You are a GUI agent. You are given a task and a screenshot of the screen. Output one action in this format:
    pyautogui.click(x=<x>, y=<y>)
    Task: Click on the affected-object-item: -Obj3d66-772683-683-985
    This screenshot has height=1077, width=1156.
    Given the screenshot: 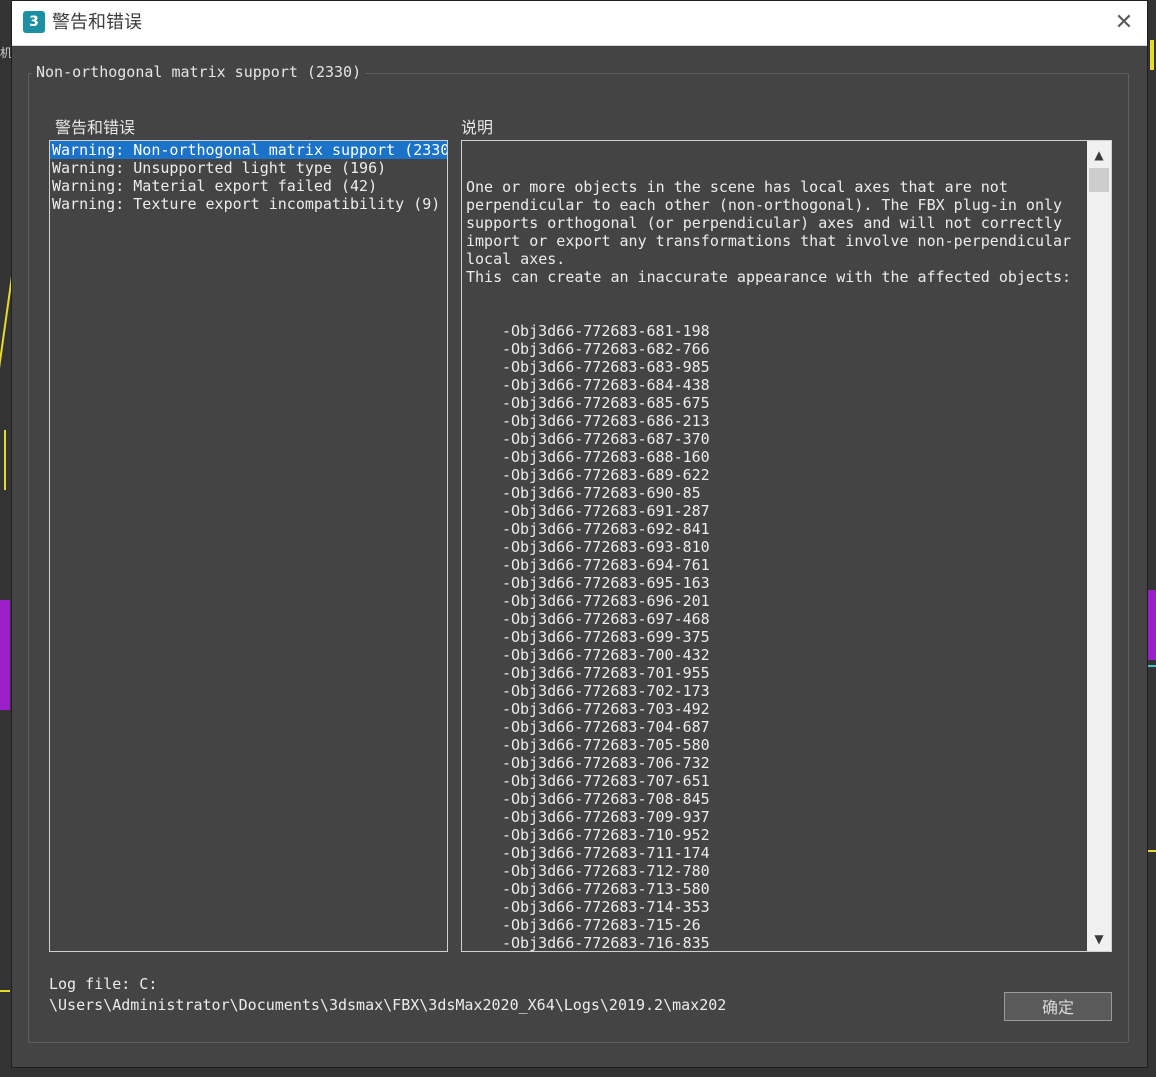 What is the action you would take?
    pyautogui.click(x=606, y=367)
    